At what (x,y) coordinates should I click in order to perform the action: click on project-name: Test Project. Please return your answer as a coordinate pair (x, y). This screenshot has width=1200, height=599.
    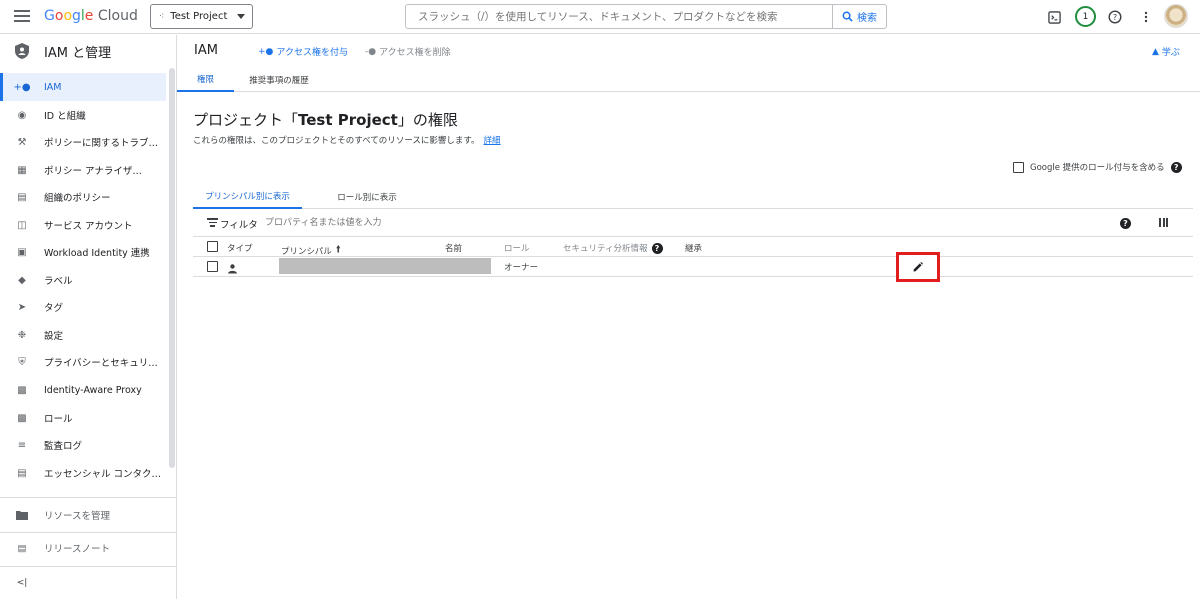
    Looking at the image, I should click on (199, 16).